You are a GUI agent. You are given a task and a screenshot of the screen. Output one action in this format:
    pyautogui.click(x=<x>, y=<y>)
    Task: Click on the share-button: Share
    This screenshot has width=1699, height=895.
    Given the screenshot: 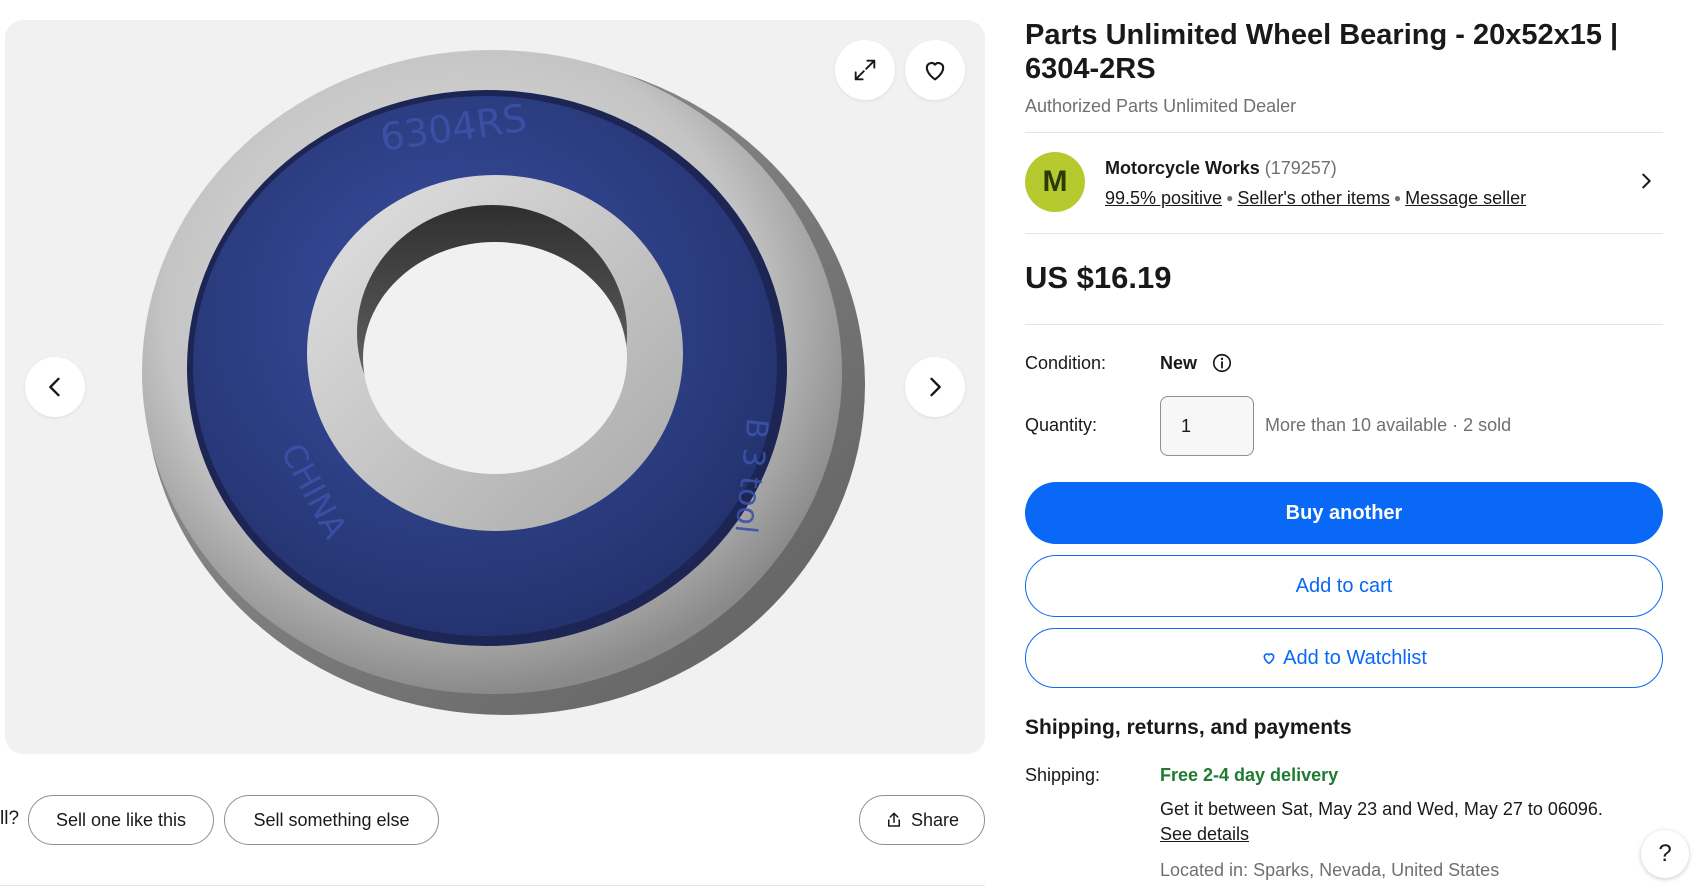 What is the action you would take?
    pyautogui.click(x=922, y=820)
    